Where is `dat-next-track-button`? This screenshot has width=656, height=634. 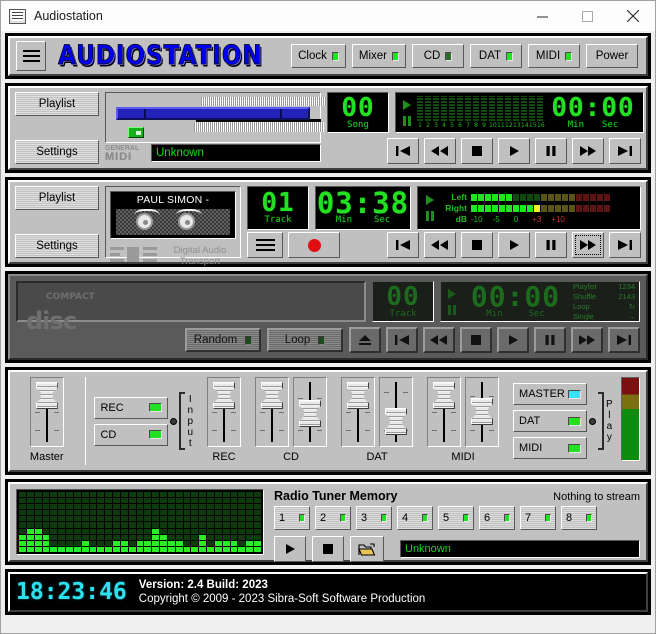
dat-next-track-button is located at coordinates (625, 245).